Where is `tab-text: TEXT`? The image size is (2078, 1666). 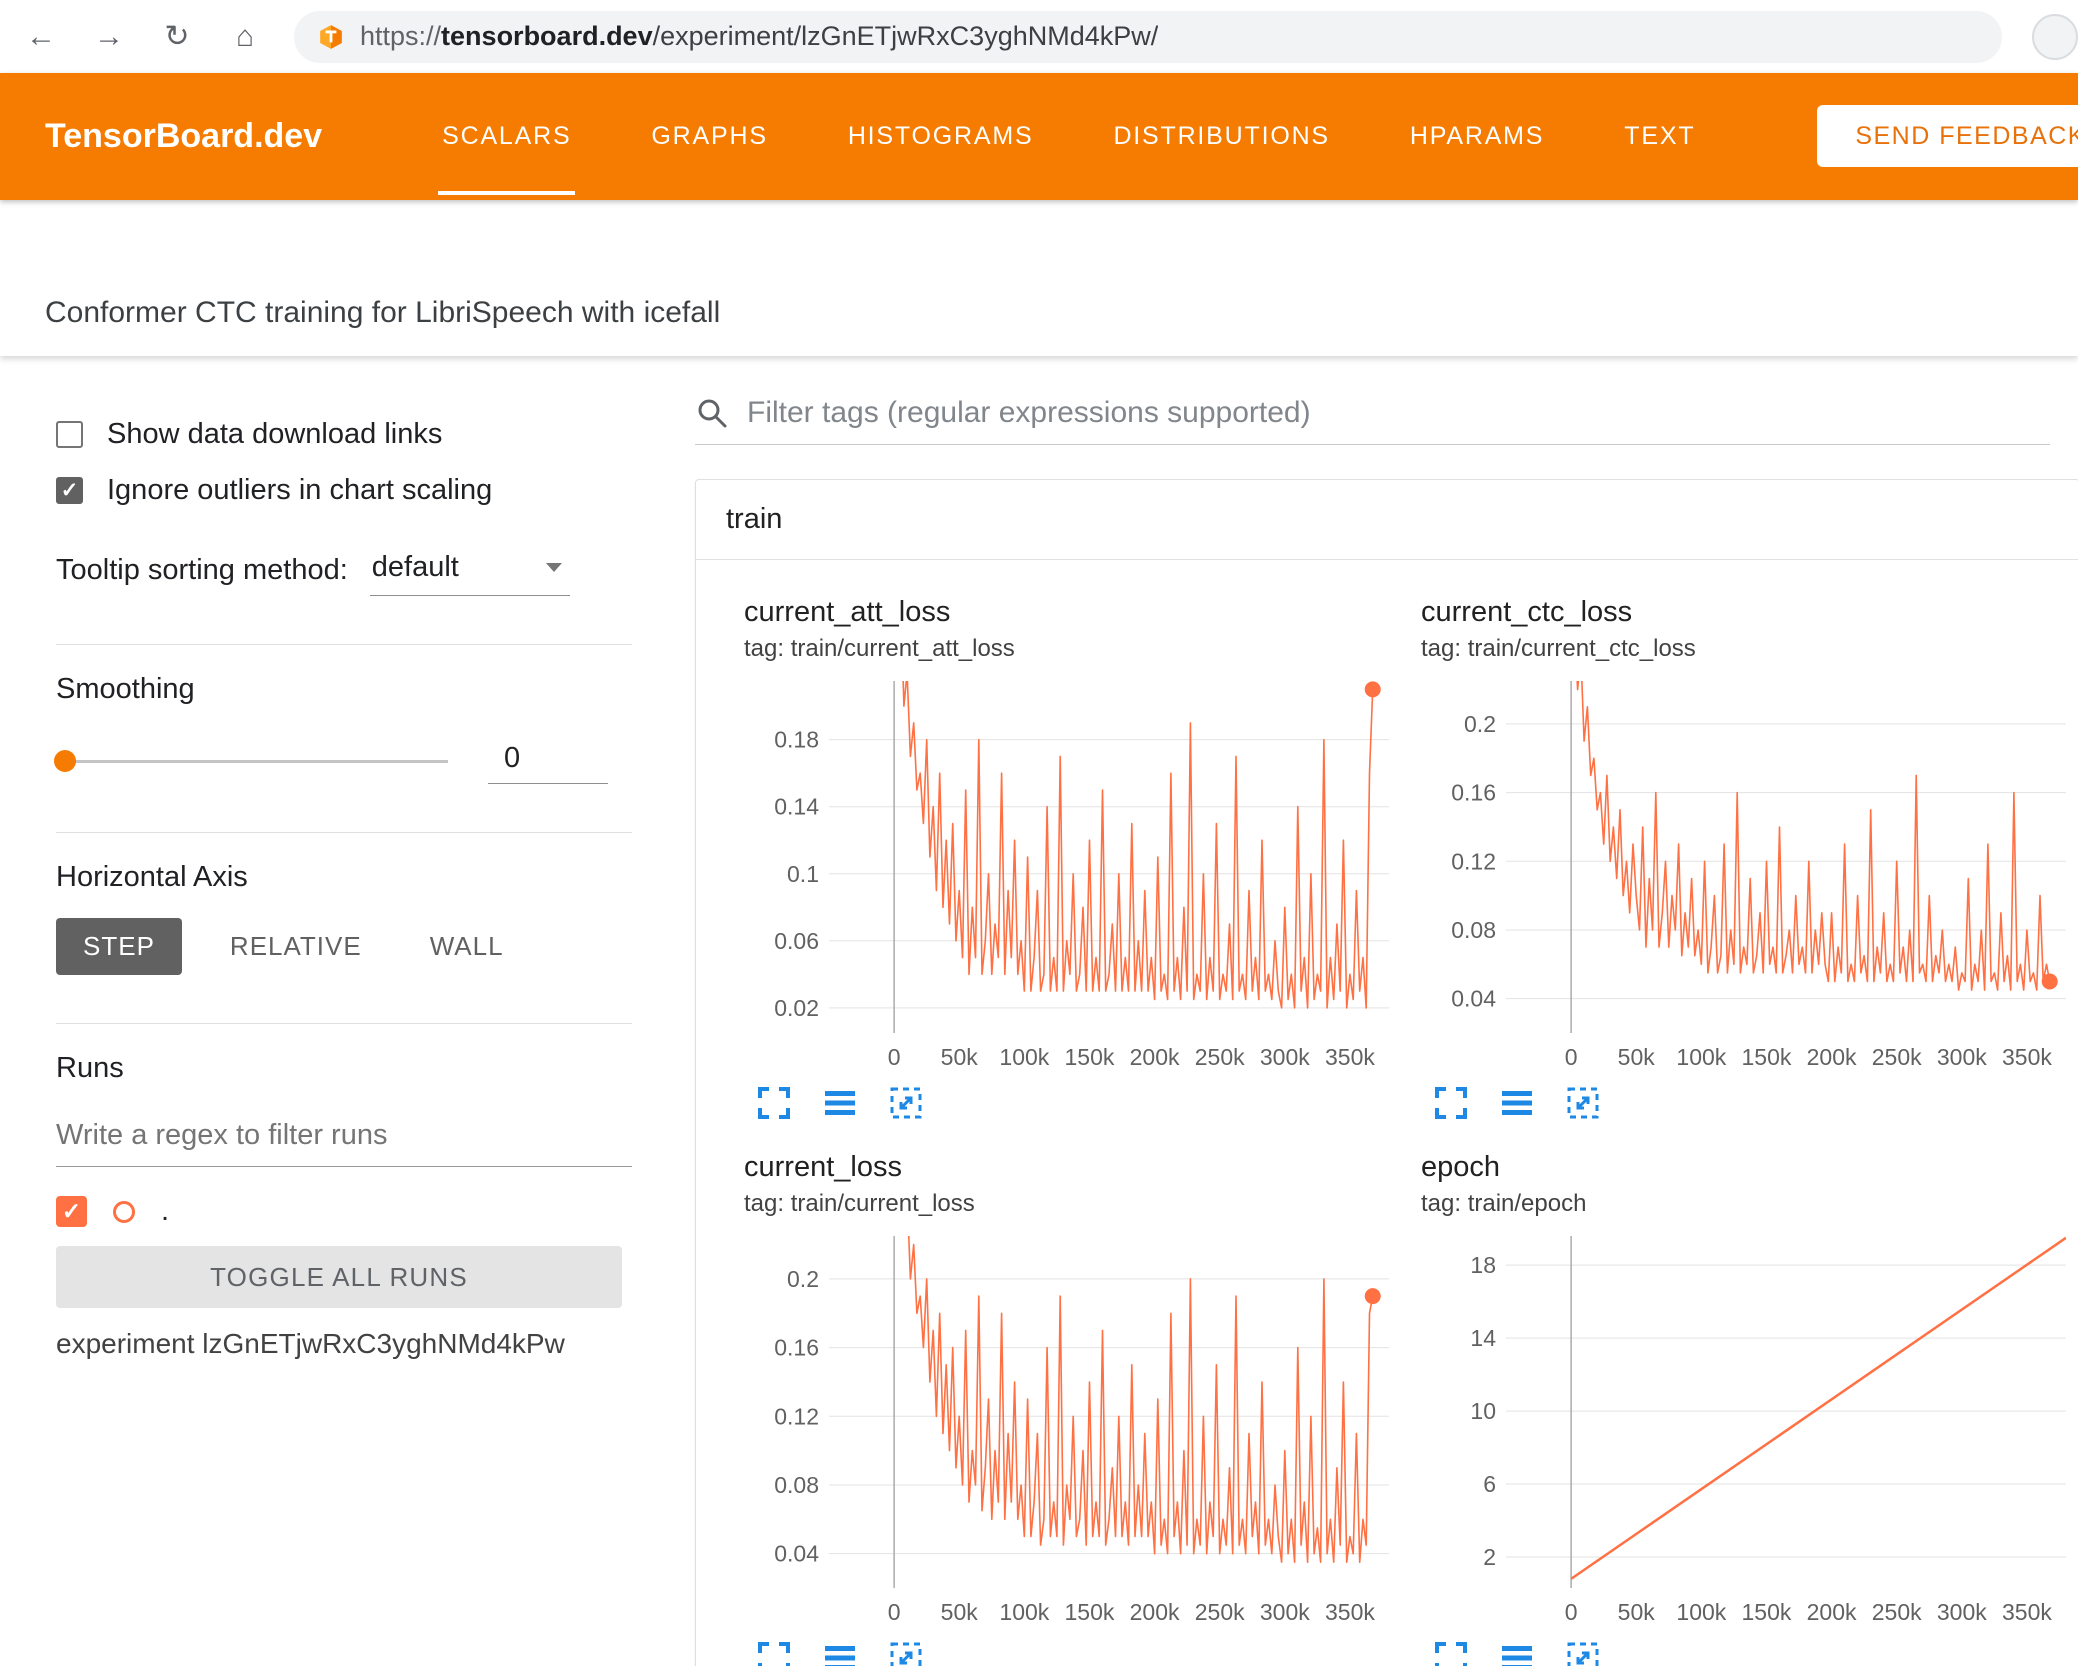 tab-text: TEXT is located at coordinates (1659, 136).